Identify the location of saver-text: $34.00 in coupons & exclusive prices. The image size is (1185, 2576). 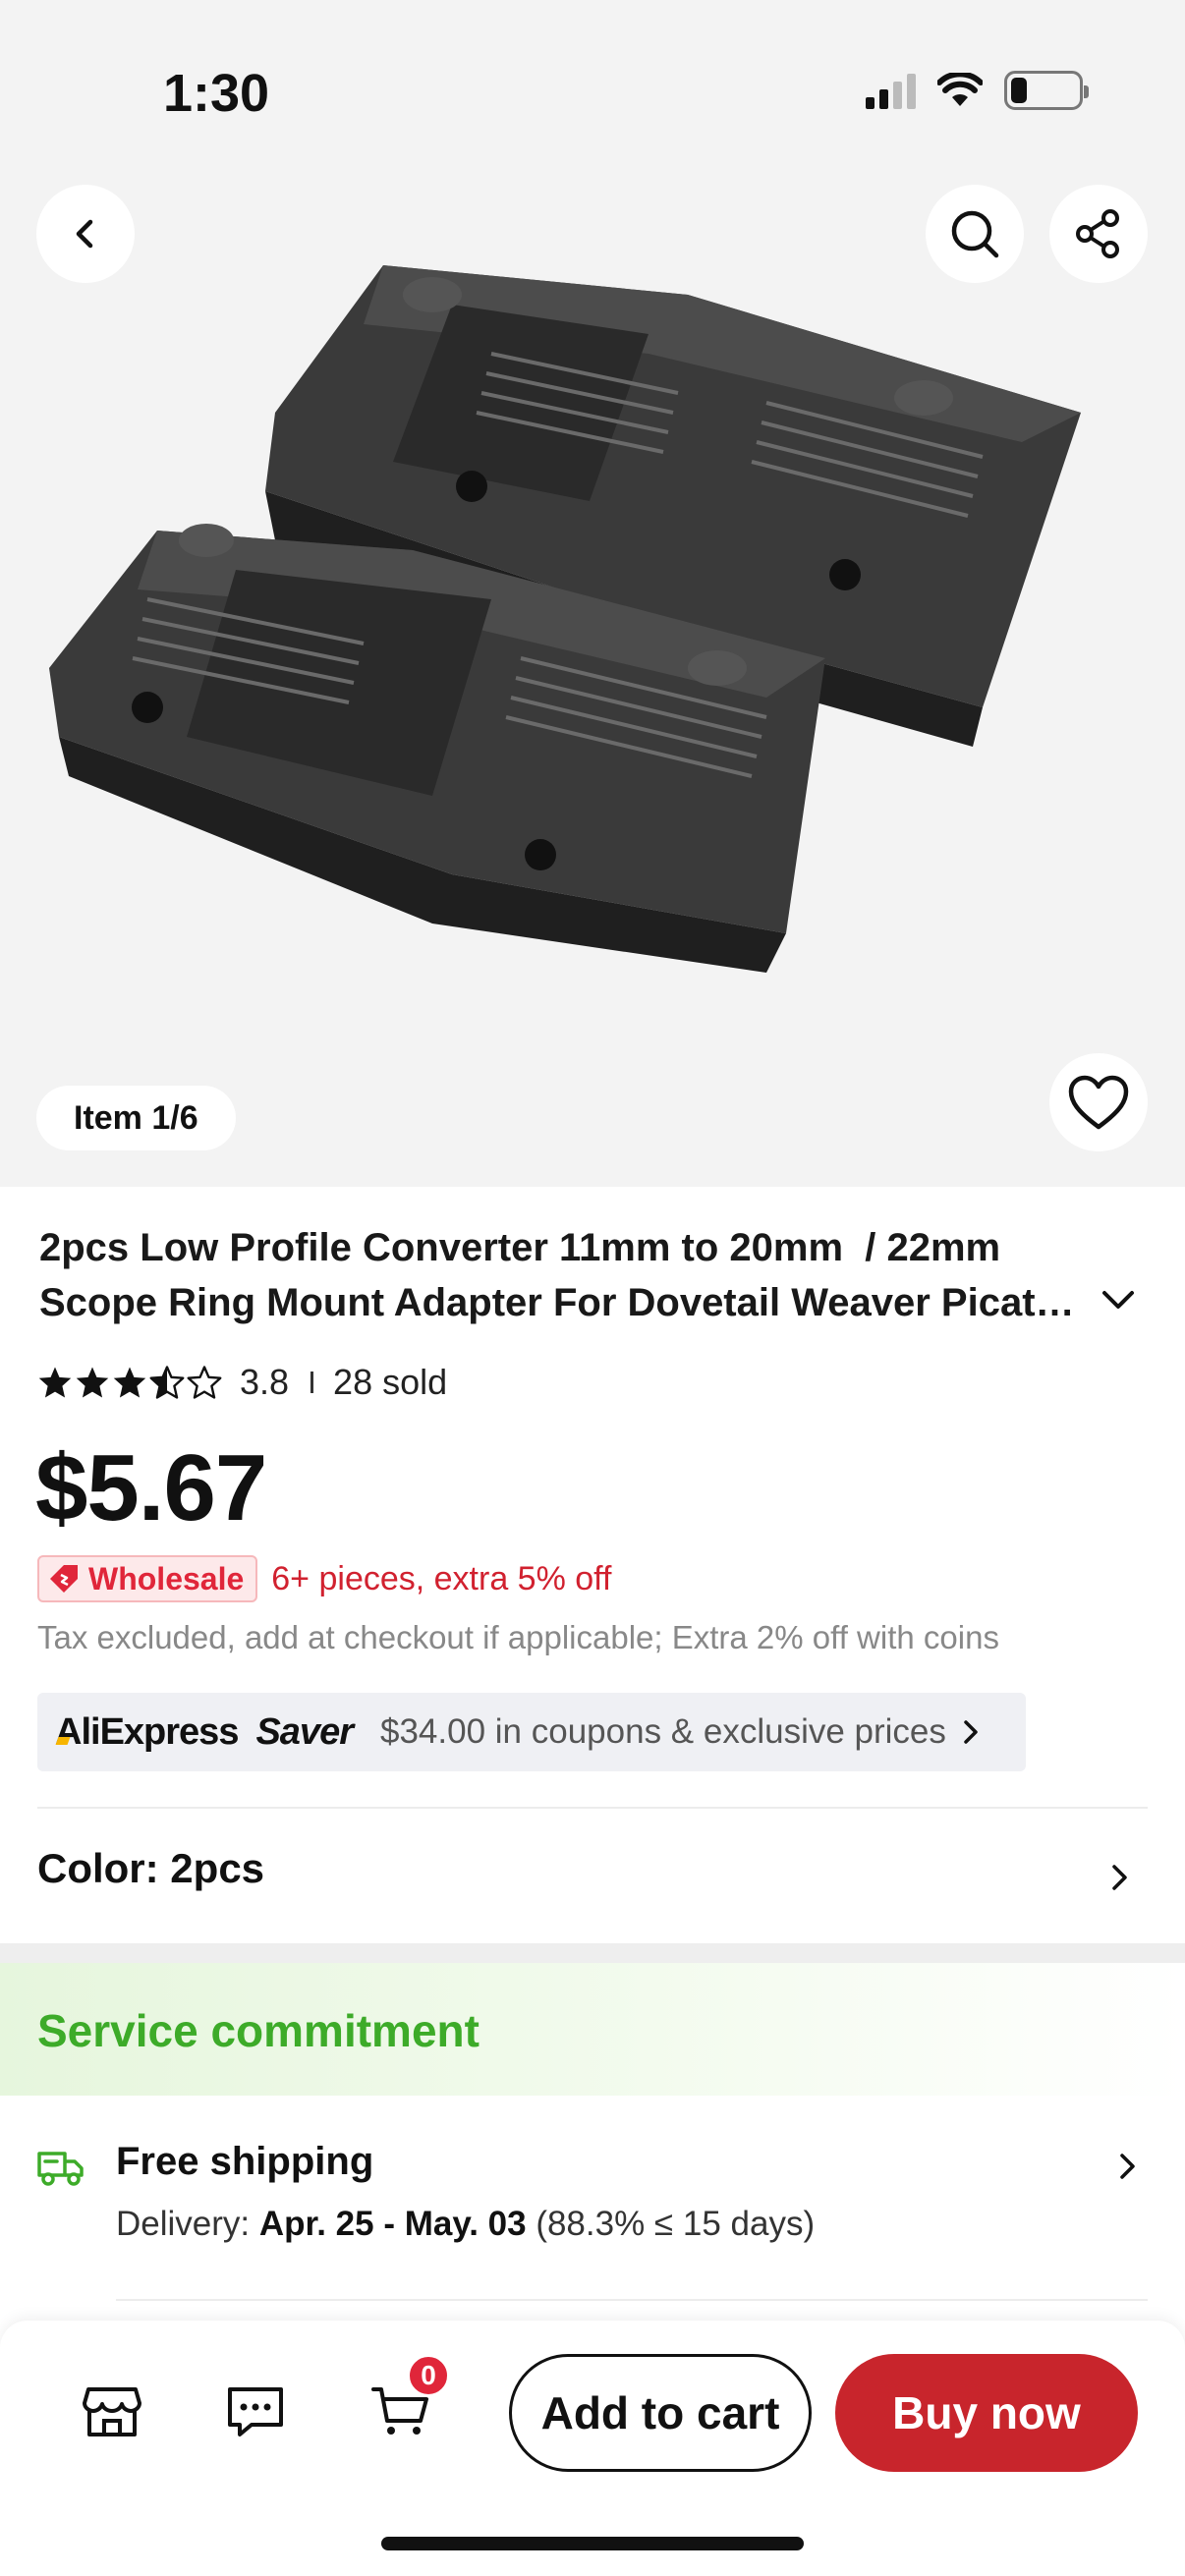
(663, 1731).